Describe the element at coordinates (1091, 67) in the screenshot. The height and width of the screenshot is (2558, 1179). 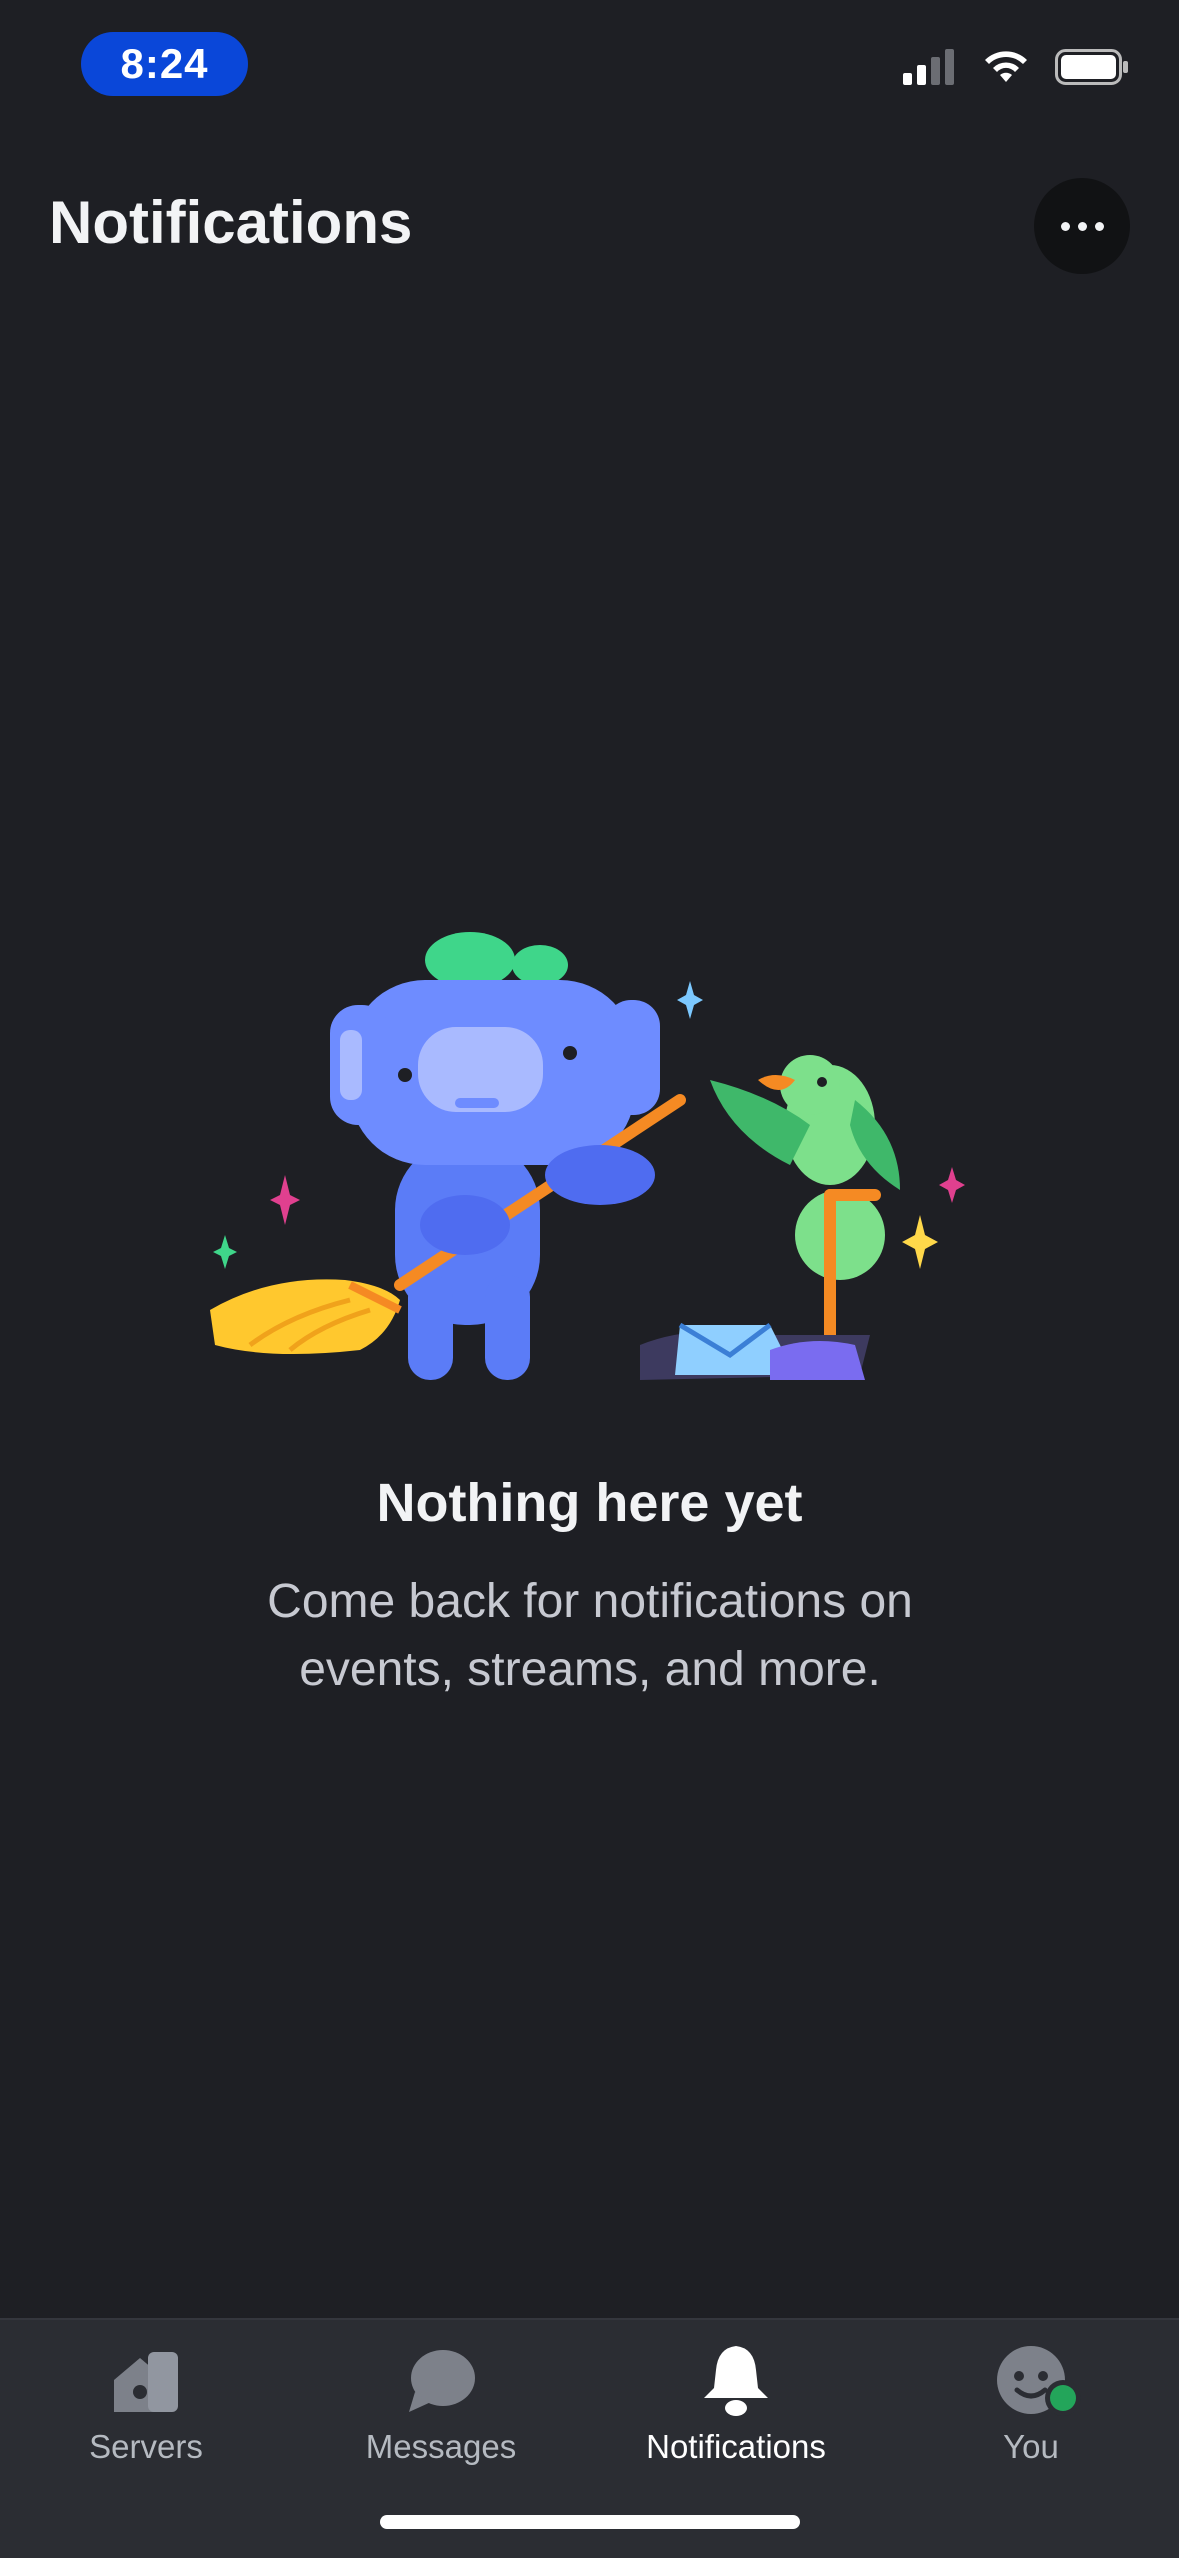
I see `battery-icon` at that location.